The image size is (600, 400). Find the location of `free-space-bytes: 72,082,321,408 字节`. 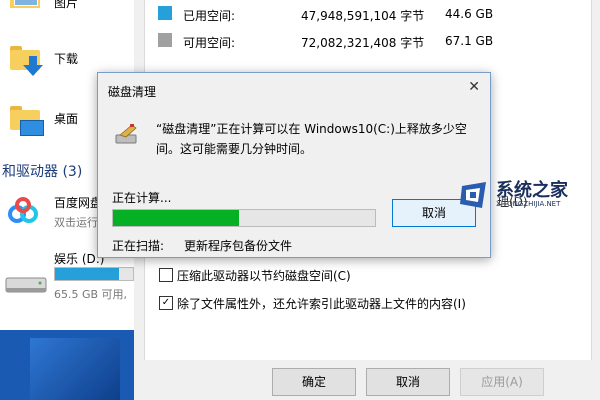

free-space-bytes: 72,082,321,408 字节 is located at coordinates (363, 43).